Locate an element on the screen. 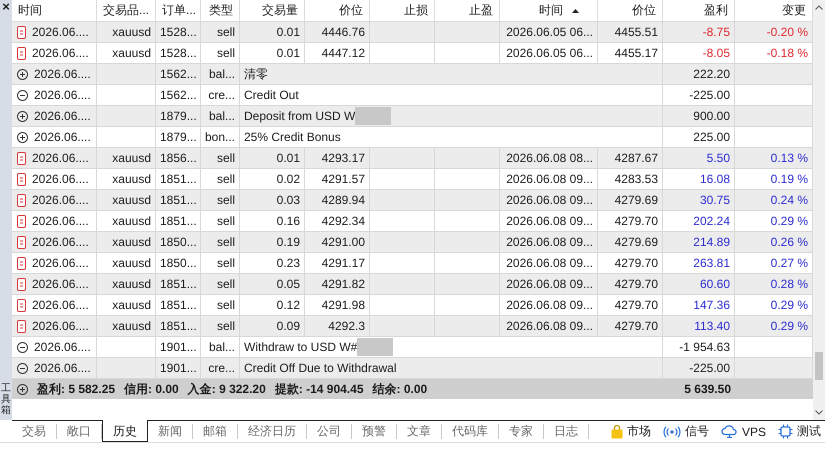 The height and width of the screenshot is (451, 825). table-cell: Credit Off Due to Withdrawal is located at coordinates (320, 368).